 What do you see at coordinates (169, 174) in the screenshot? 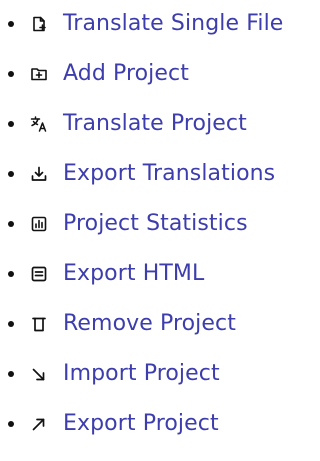
I see `export-translations-link: Export Translations` at bounding box center [169, 174].